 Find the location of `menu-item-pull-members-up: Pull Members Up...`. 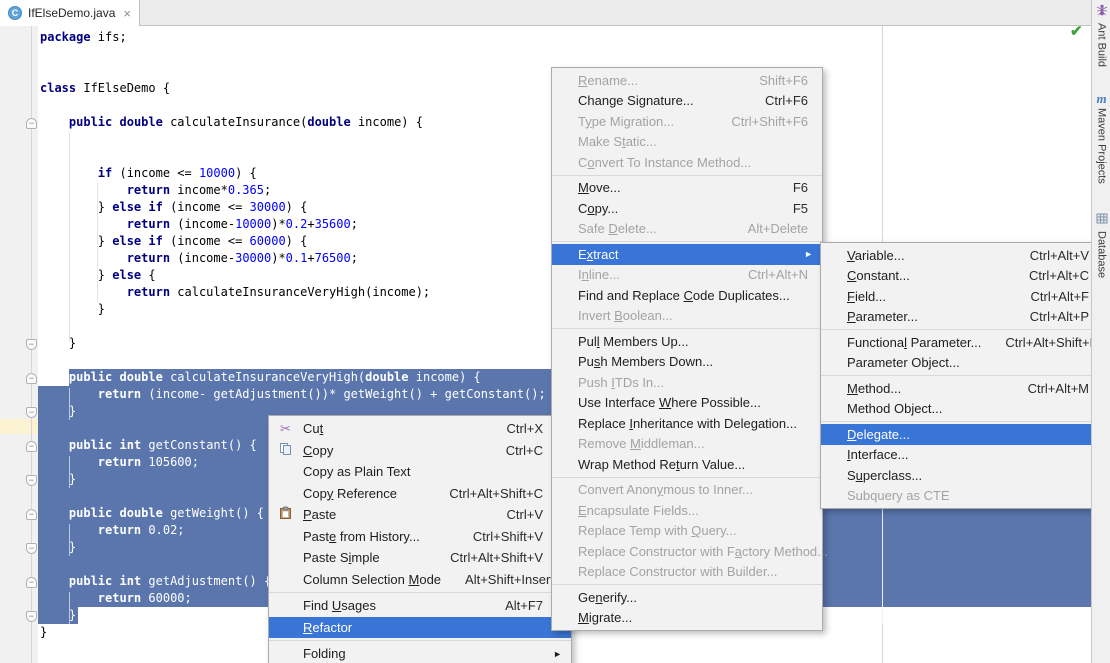

menu-item-pull-members-up: Pull Members Up... is located at coordinates (687, 341).